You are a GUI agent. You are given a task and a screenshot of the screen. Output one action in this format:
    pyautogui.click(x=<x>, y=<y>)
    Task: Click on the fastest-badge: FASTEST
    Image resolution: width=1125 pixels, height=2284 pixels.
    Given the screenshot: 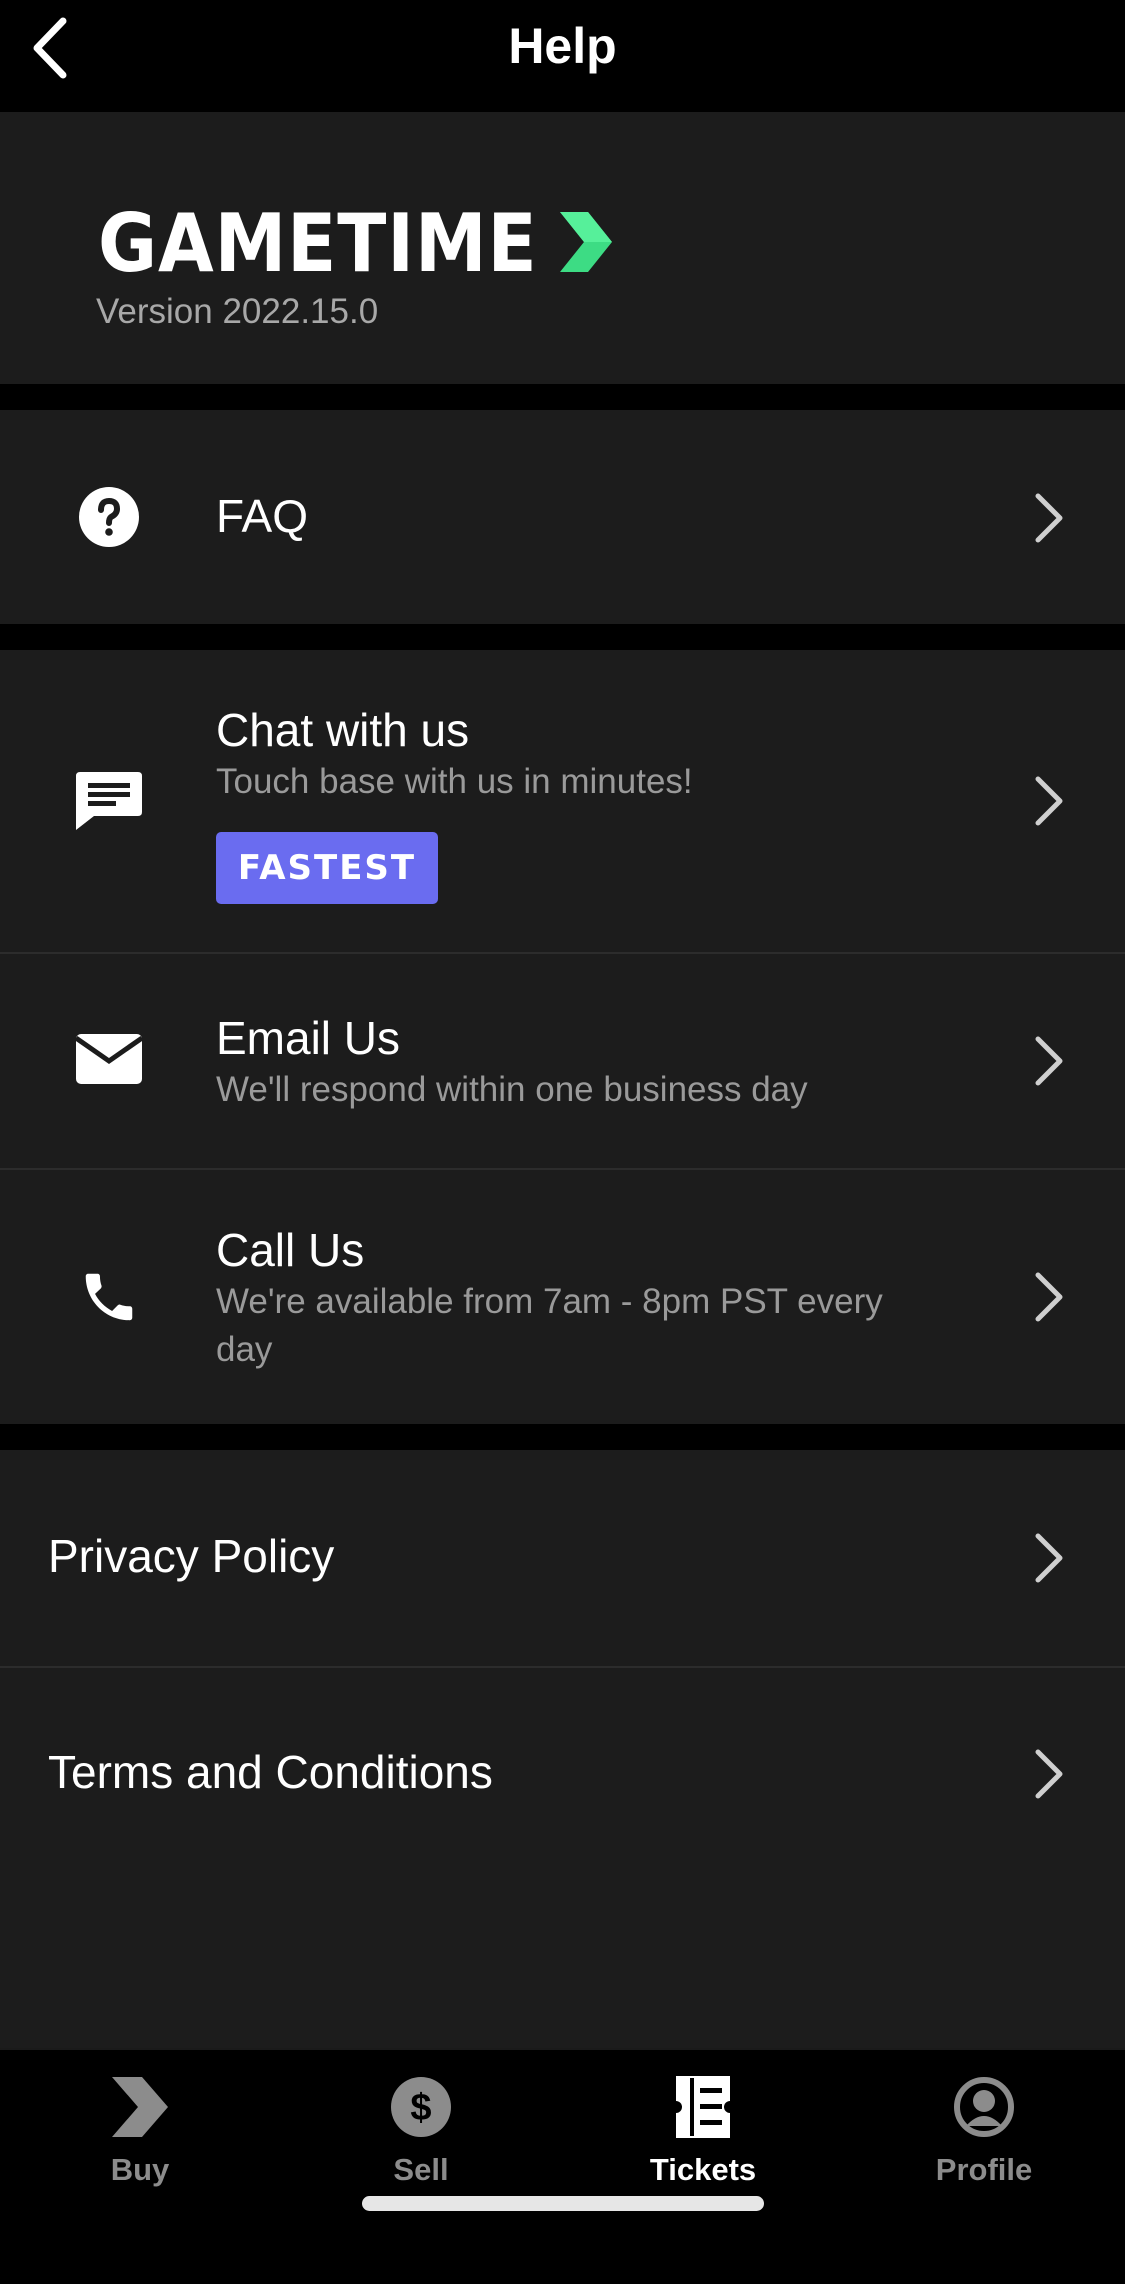 What is the action you would take?
    pyautogui.click(x=327, y=868)
    